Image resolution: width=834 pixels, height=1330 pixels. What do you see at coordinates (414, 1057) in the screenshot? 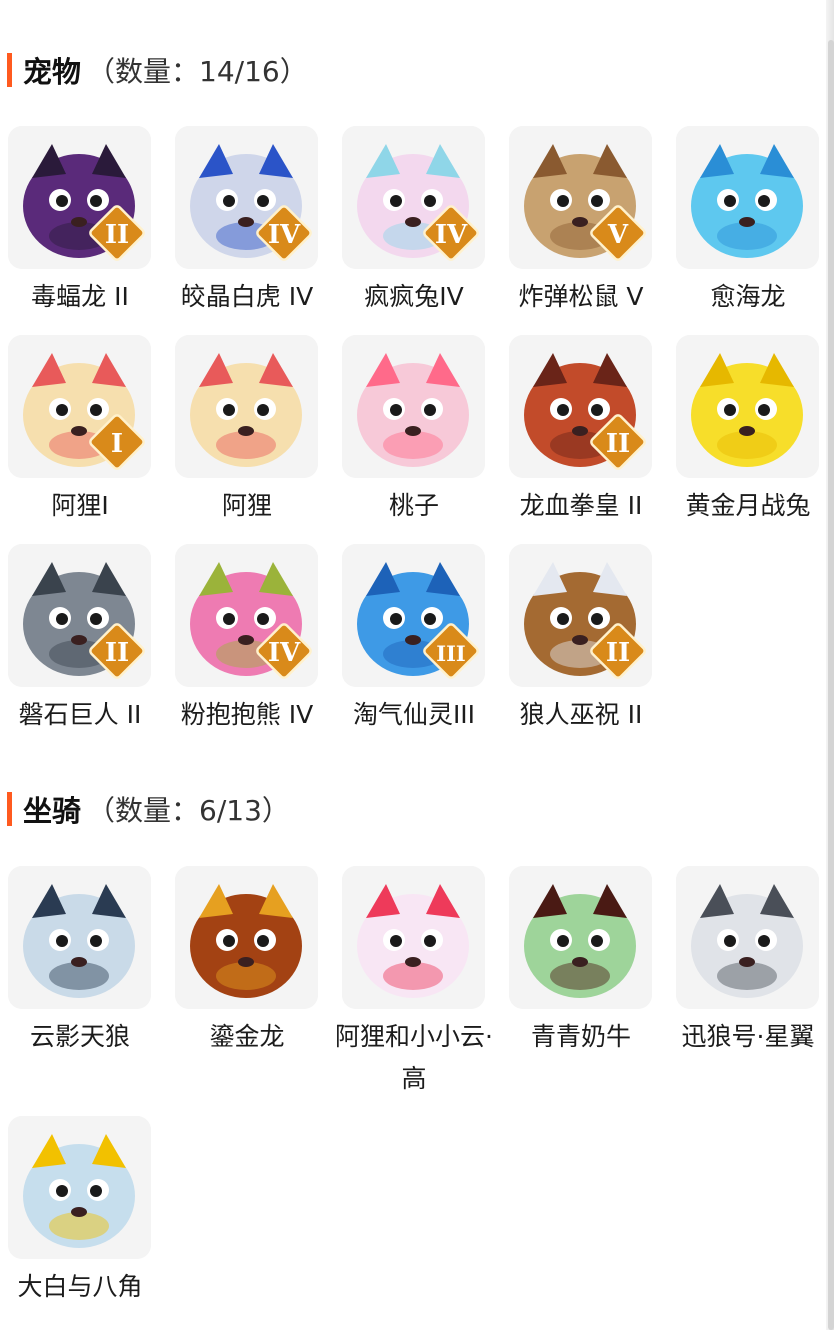
I see `item-label: 阿狸和小小云·高` at bounding box center [414, 1057].